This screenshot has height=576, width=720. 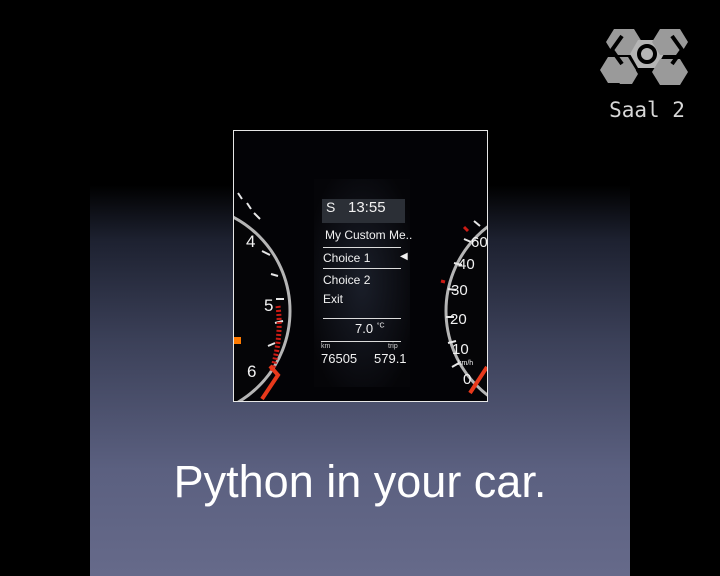 I want to click on menu-title: My Custom Me.., so click(x=369, y=235).